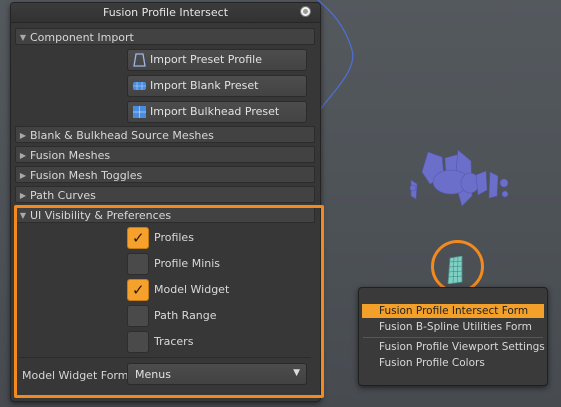 This screenshot has width=561, height=407. I want to click on menu-separator, so click(453, 337).